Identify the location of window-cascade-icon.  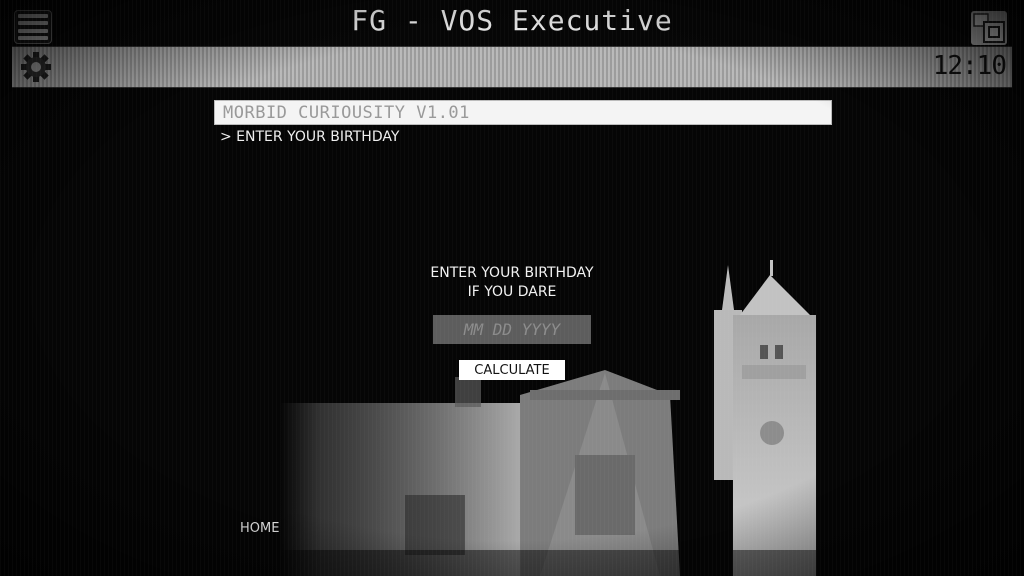
(989, 28).